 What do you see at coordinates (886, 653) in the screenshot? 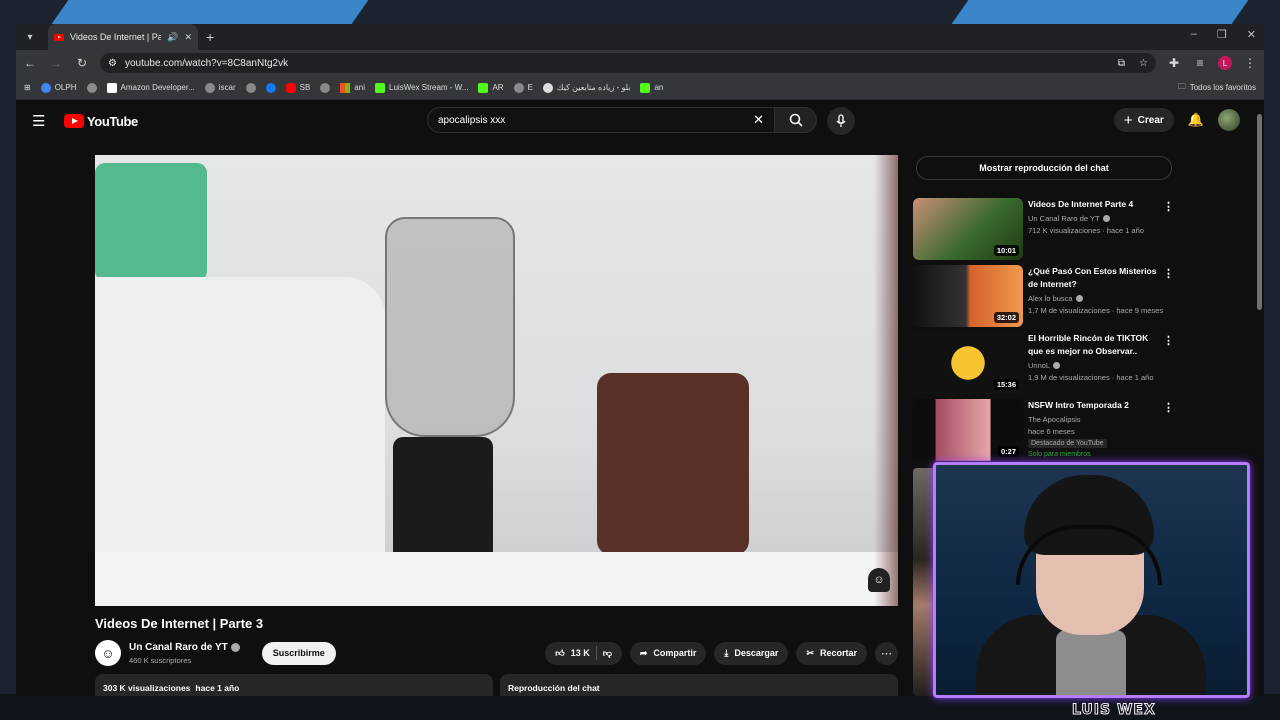
I see `more-actions-icon: ⋯` at bounding box center [886, 653].